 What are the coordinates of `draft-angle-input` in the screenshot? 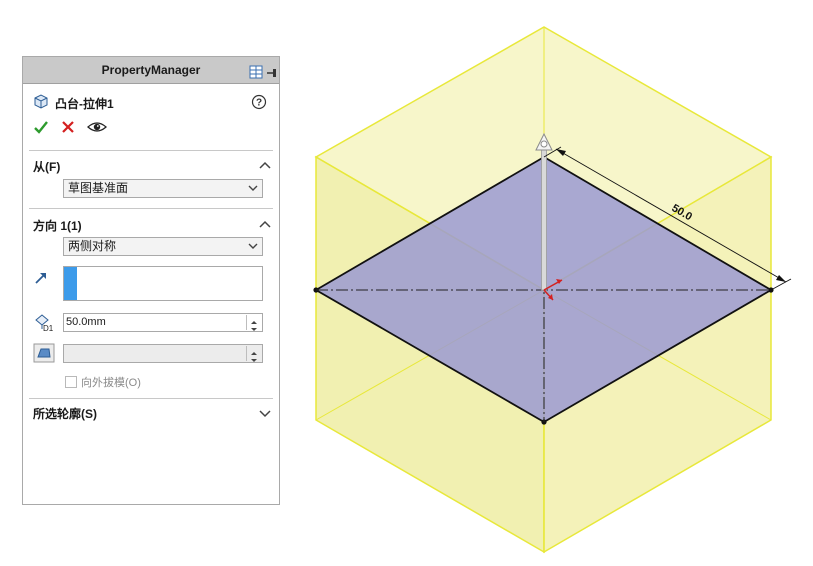 It's located at (163, 353).